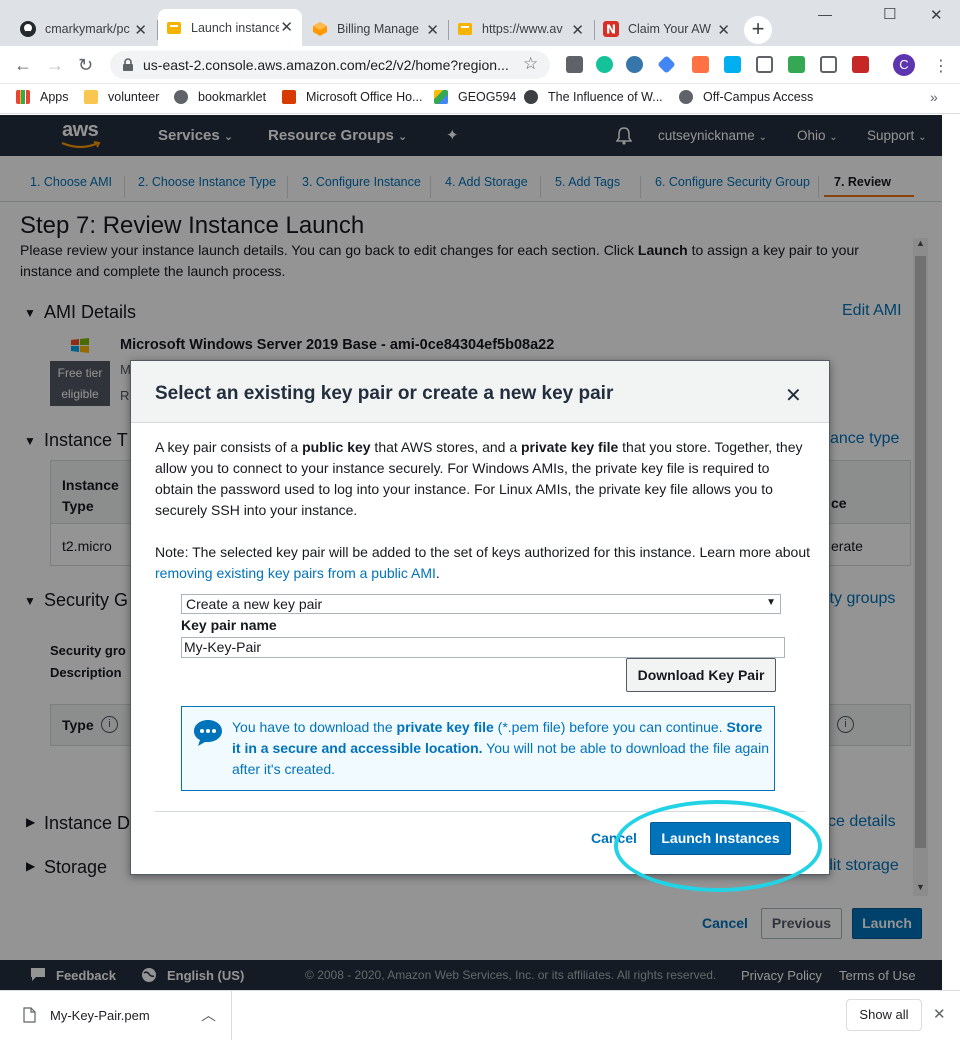  What do you see at coordinates (718, 846) in the screenshot?
I see `highlight-annotation-circle` at bounding box center [718, 846].